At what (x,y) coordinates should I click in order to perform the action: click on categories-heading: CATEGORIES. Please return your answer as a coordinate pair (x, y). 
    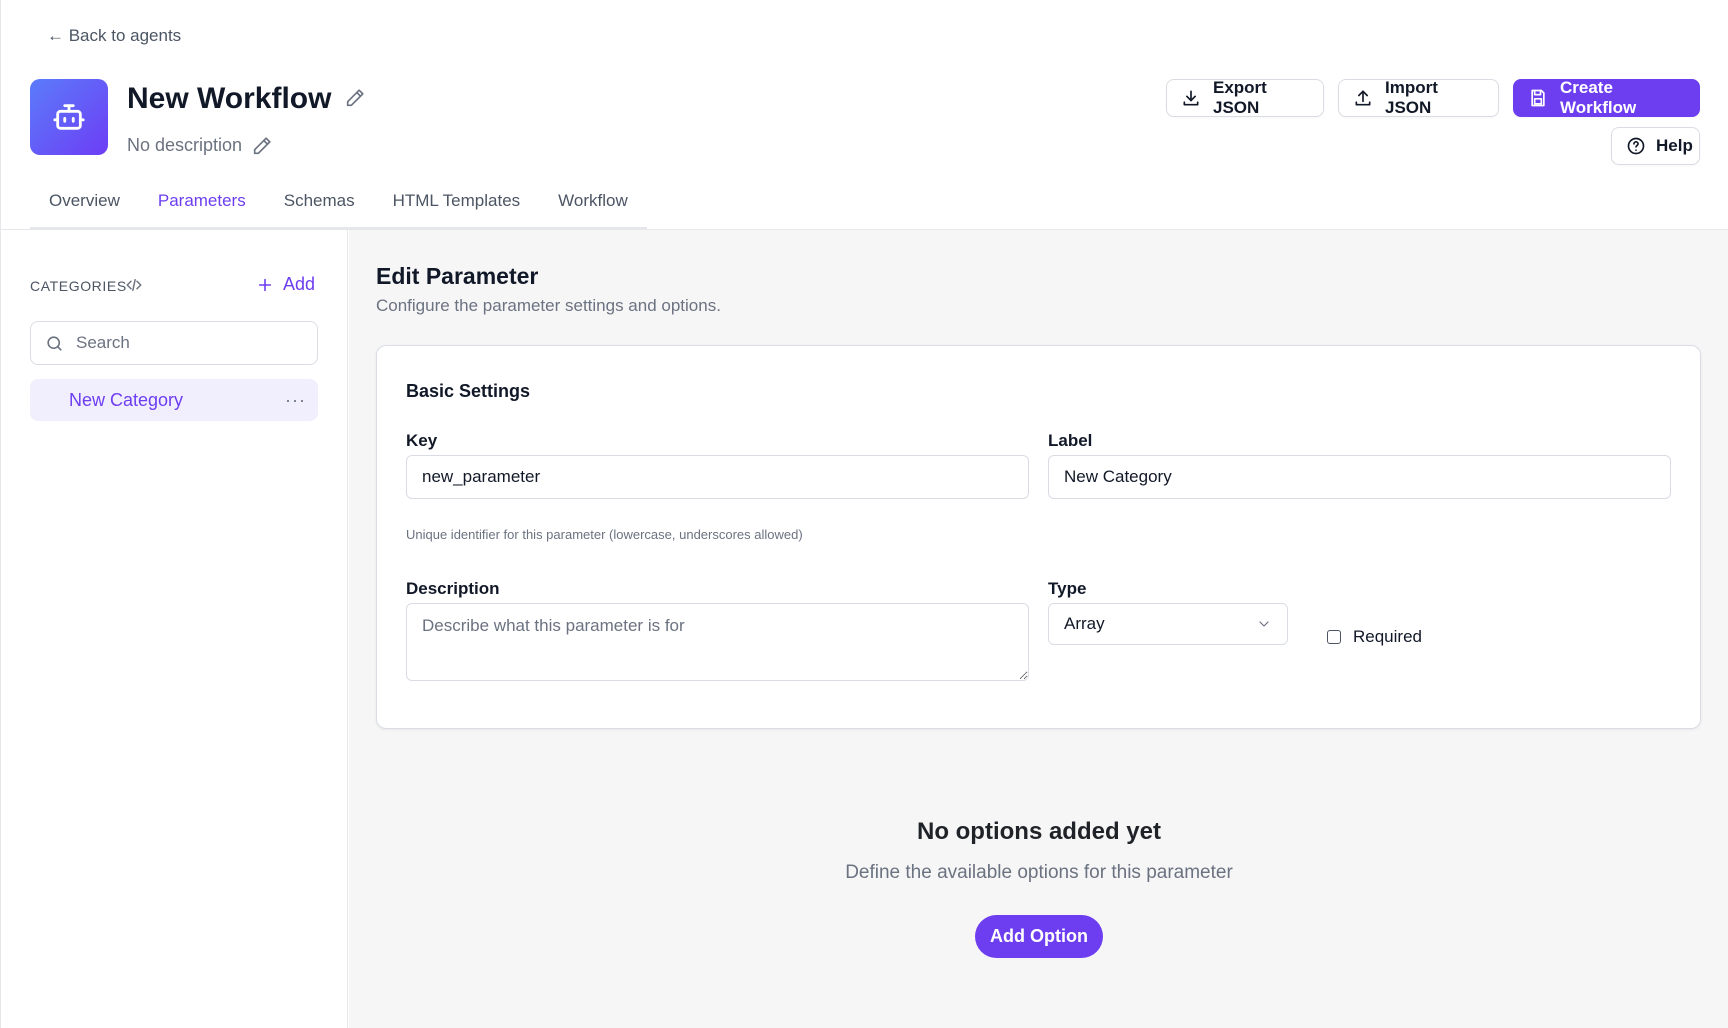
    Looking at the image, I should click on (78, 286).